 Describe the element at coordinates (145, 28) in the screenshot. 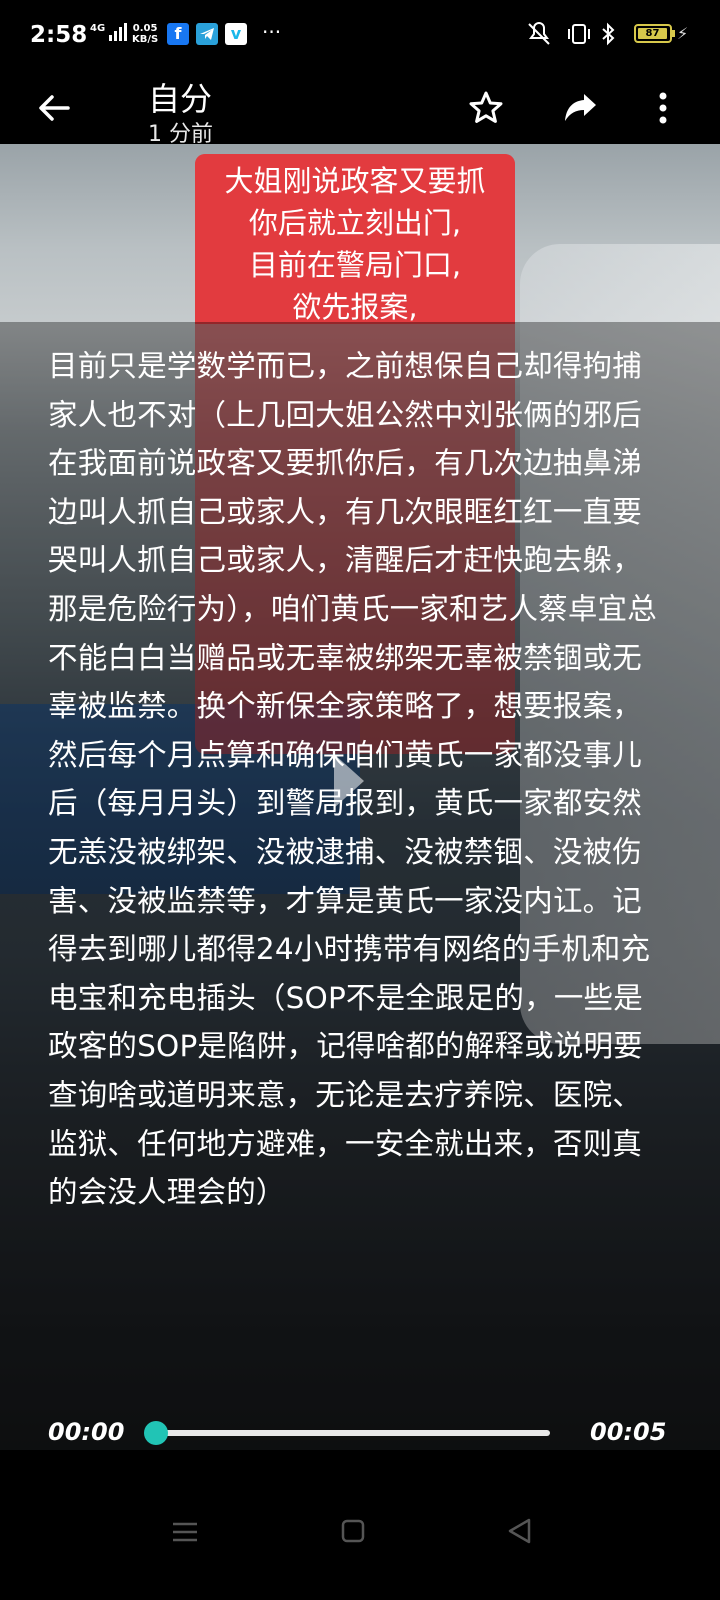

I see `speed-value: 0.05` at that location.